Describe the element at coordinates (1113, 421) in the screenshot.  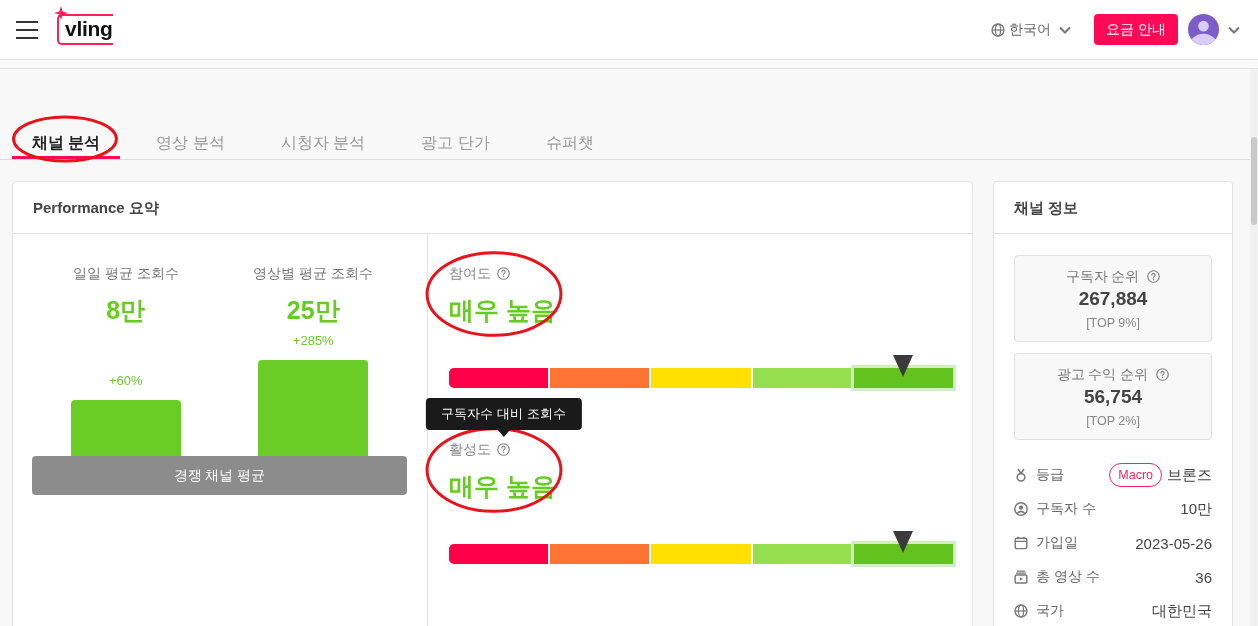
I see `rank-percentile: [TOP 2%]` at that location.